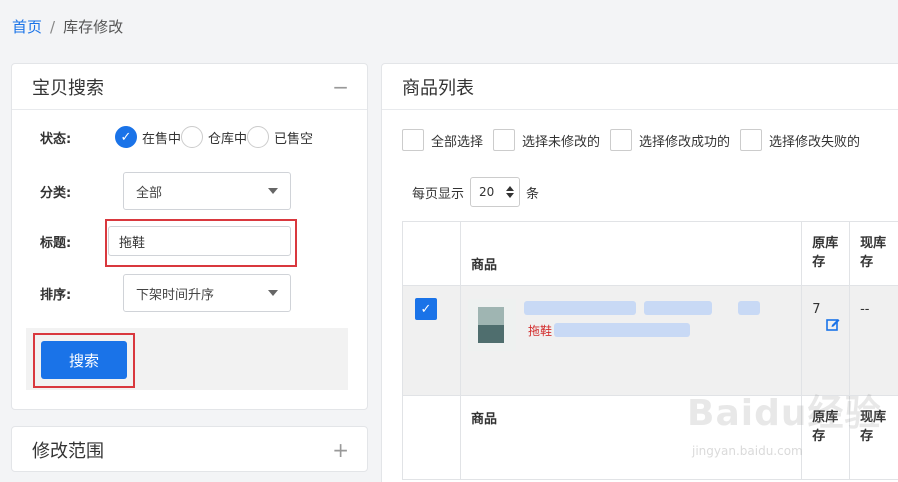  What do you see at coordinates (27, 26) in the screenshot?
I see `breadcrumb-home-link: 首页` at bounding box center [27, 26].